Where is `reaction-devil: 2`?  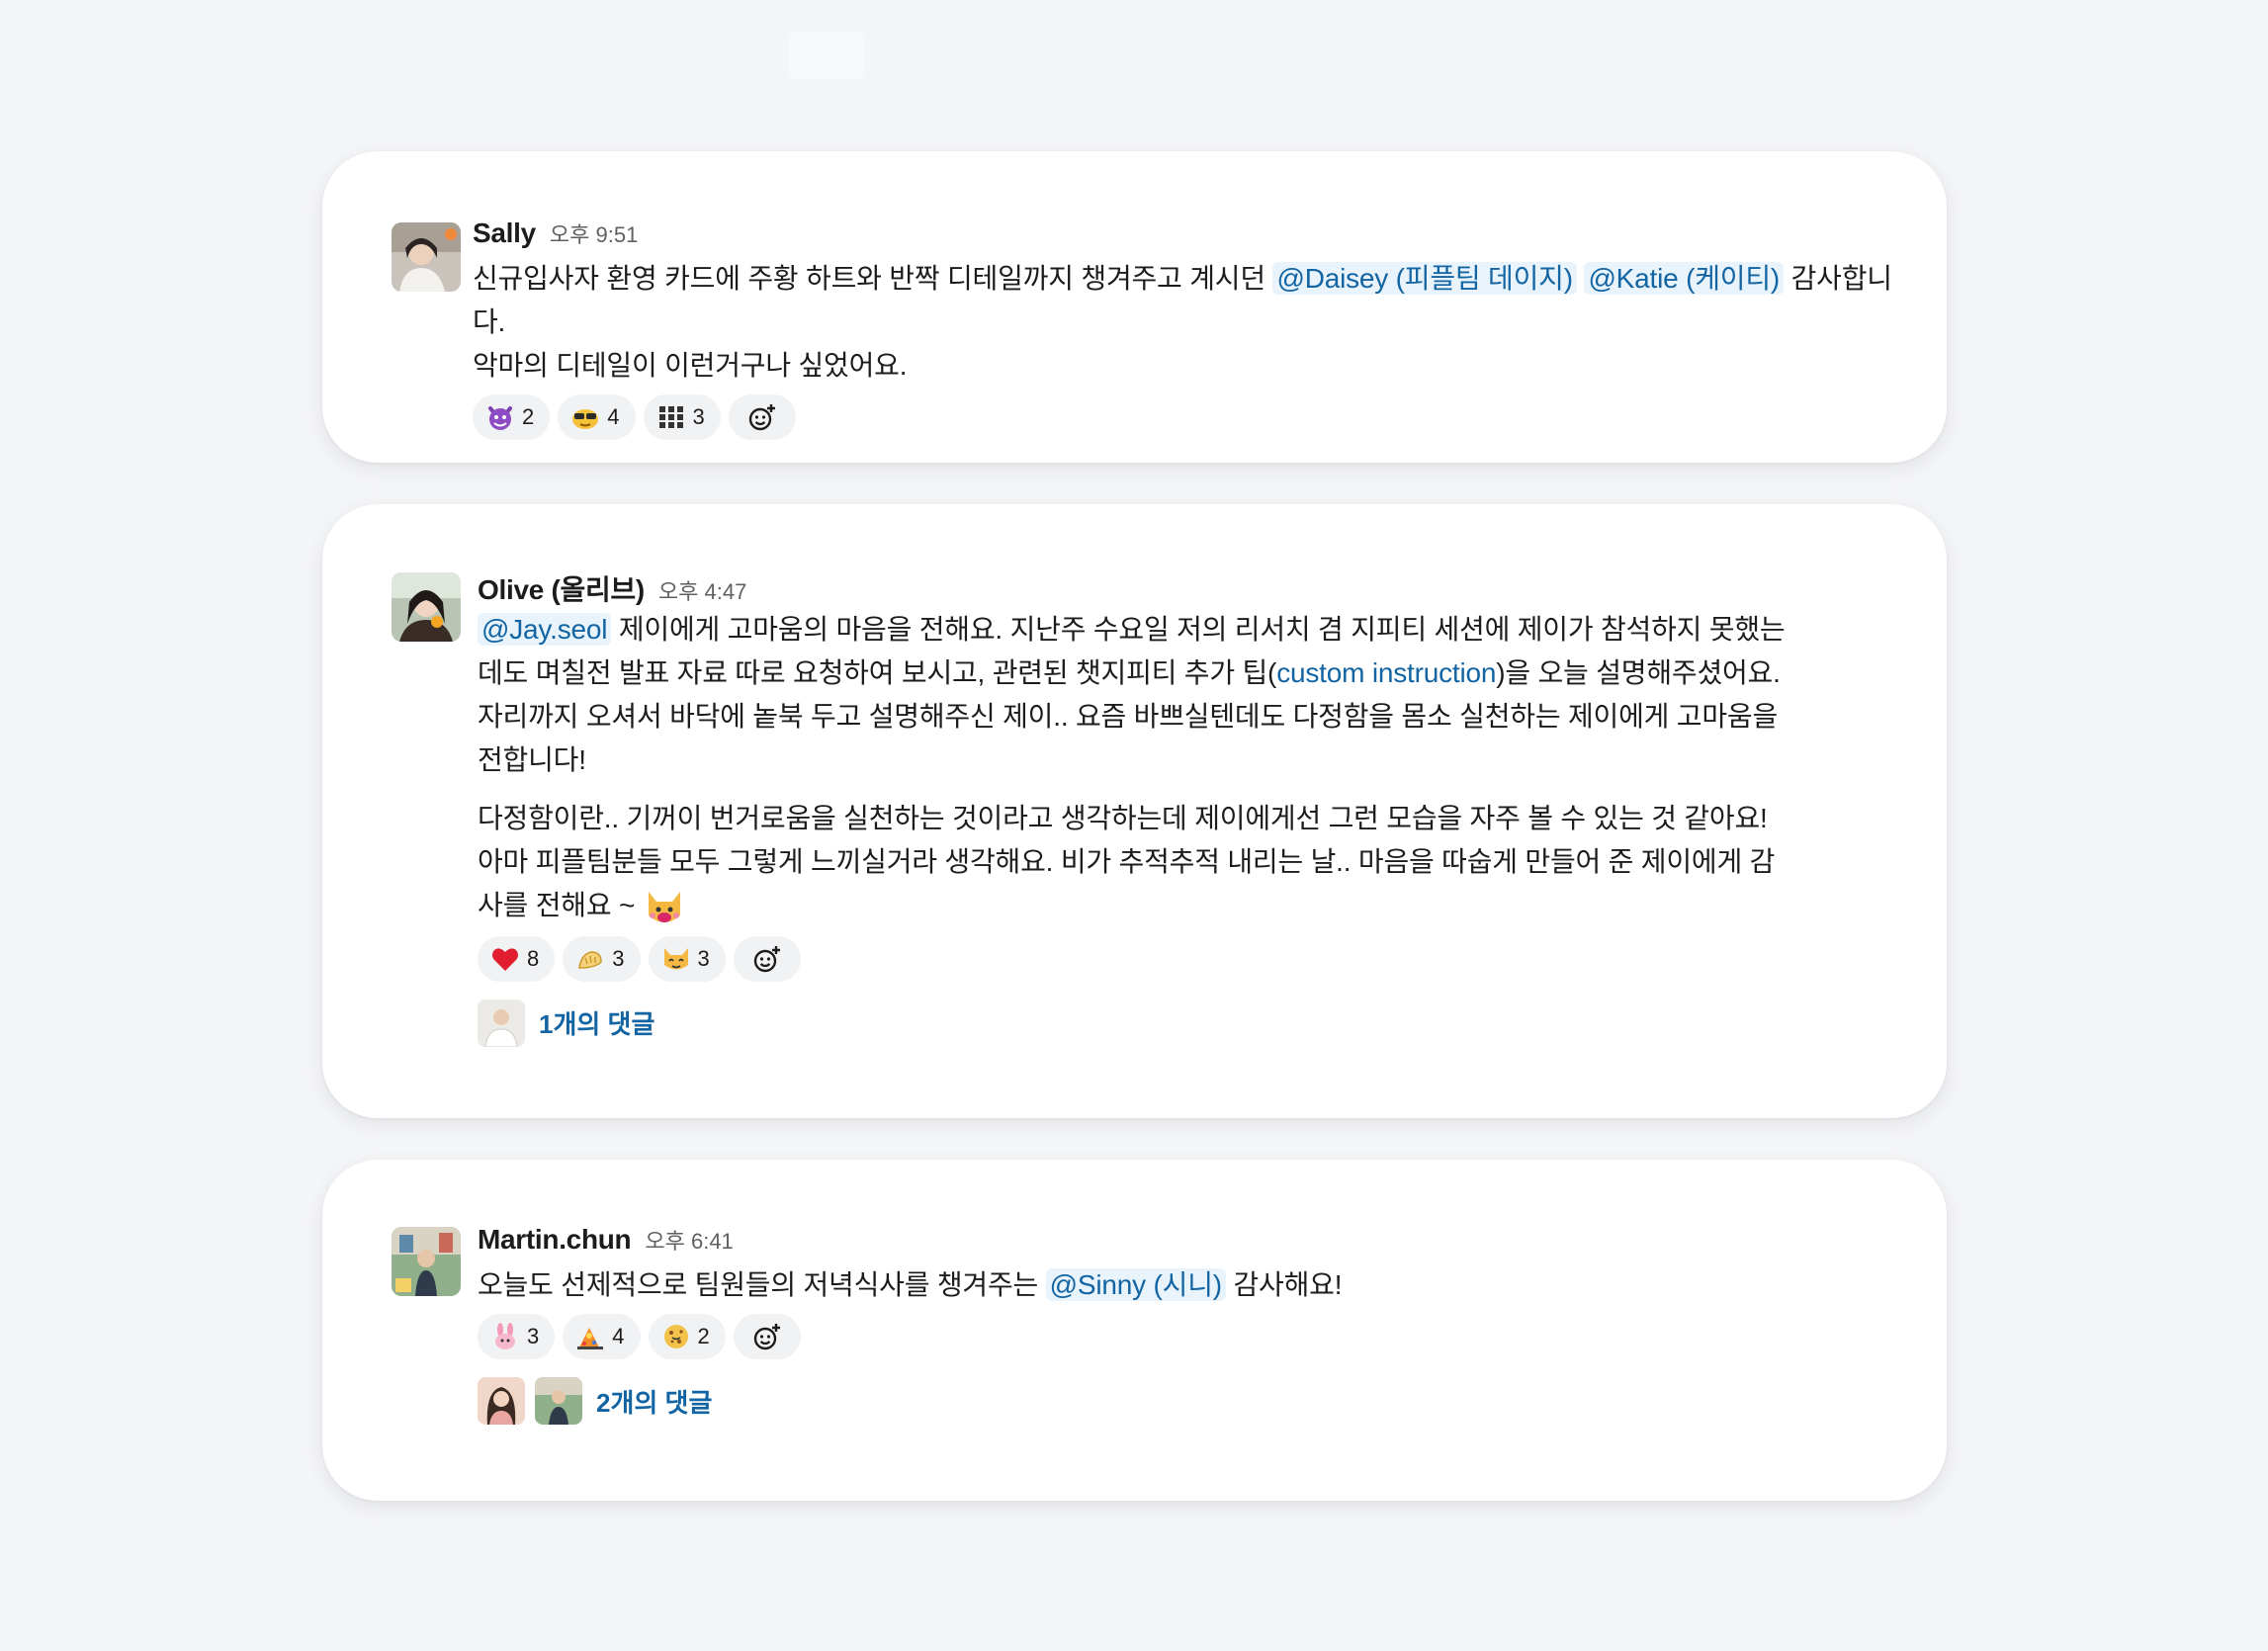
reaction-devil: 2 is located at coordinates (512, 417).